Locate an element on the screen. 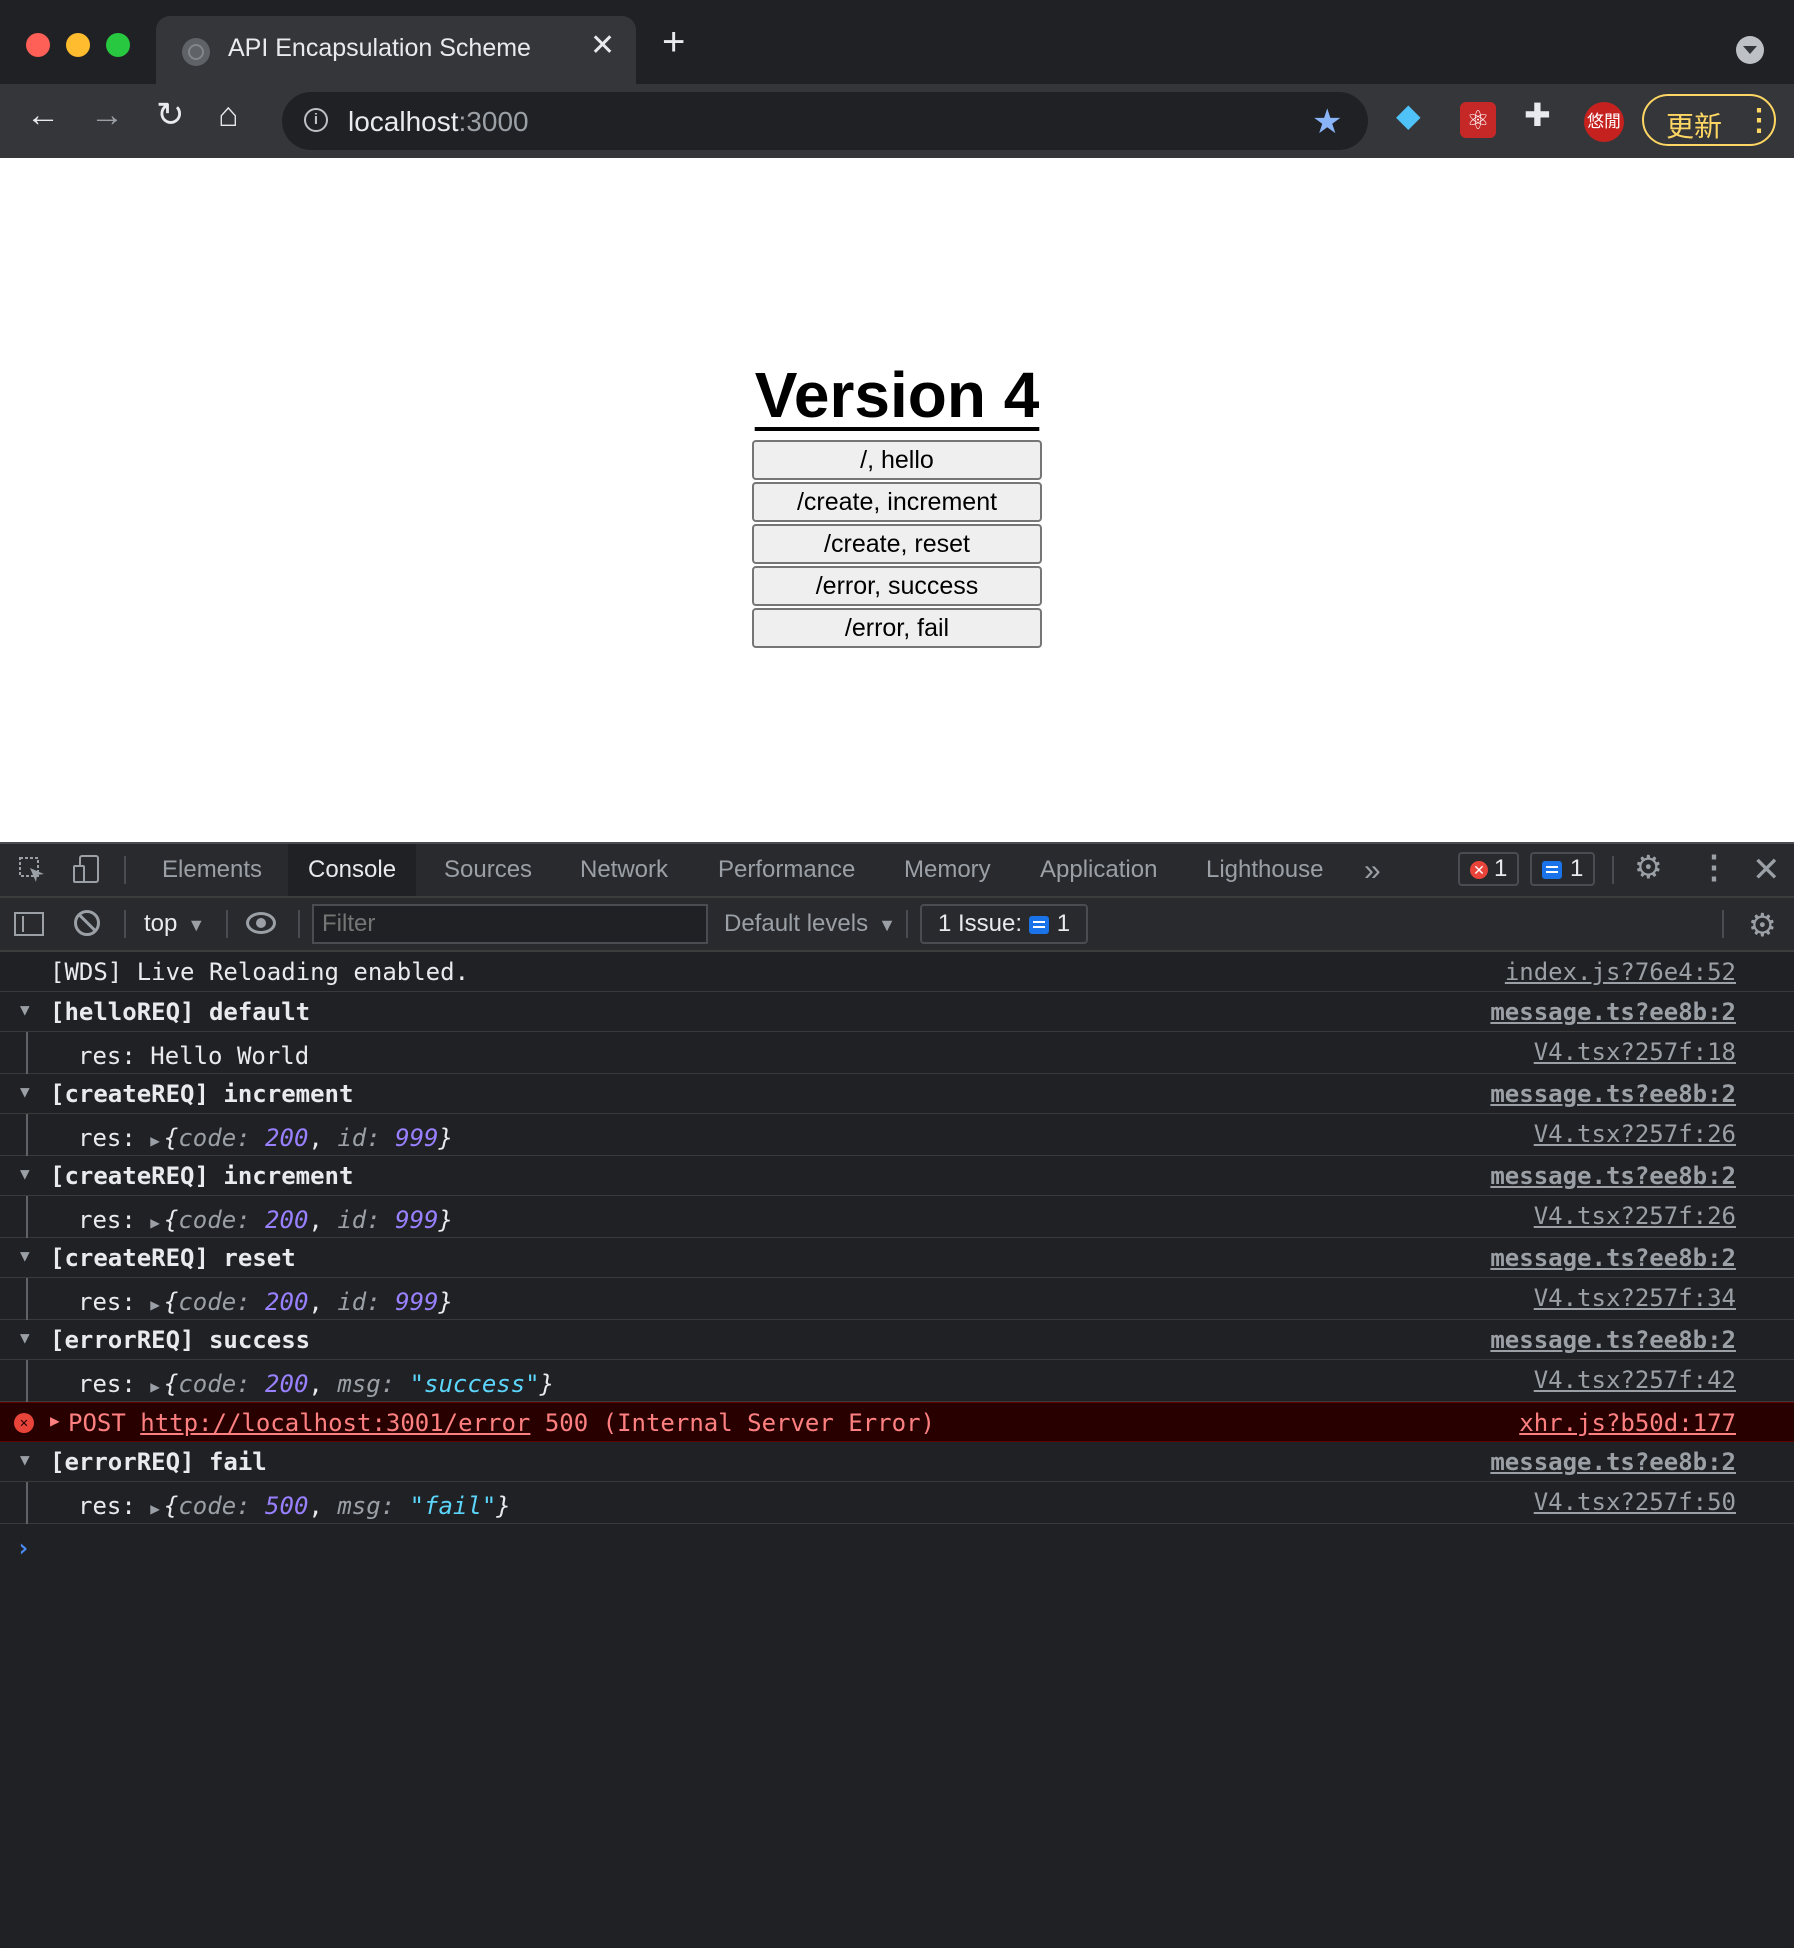 The height and width of the screenshot is (1948, 1794). console-group-header: ▼ [helloREQ] default message.ts?ee8b:2 is located at coordinates (897, 1012).